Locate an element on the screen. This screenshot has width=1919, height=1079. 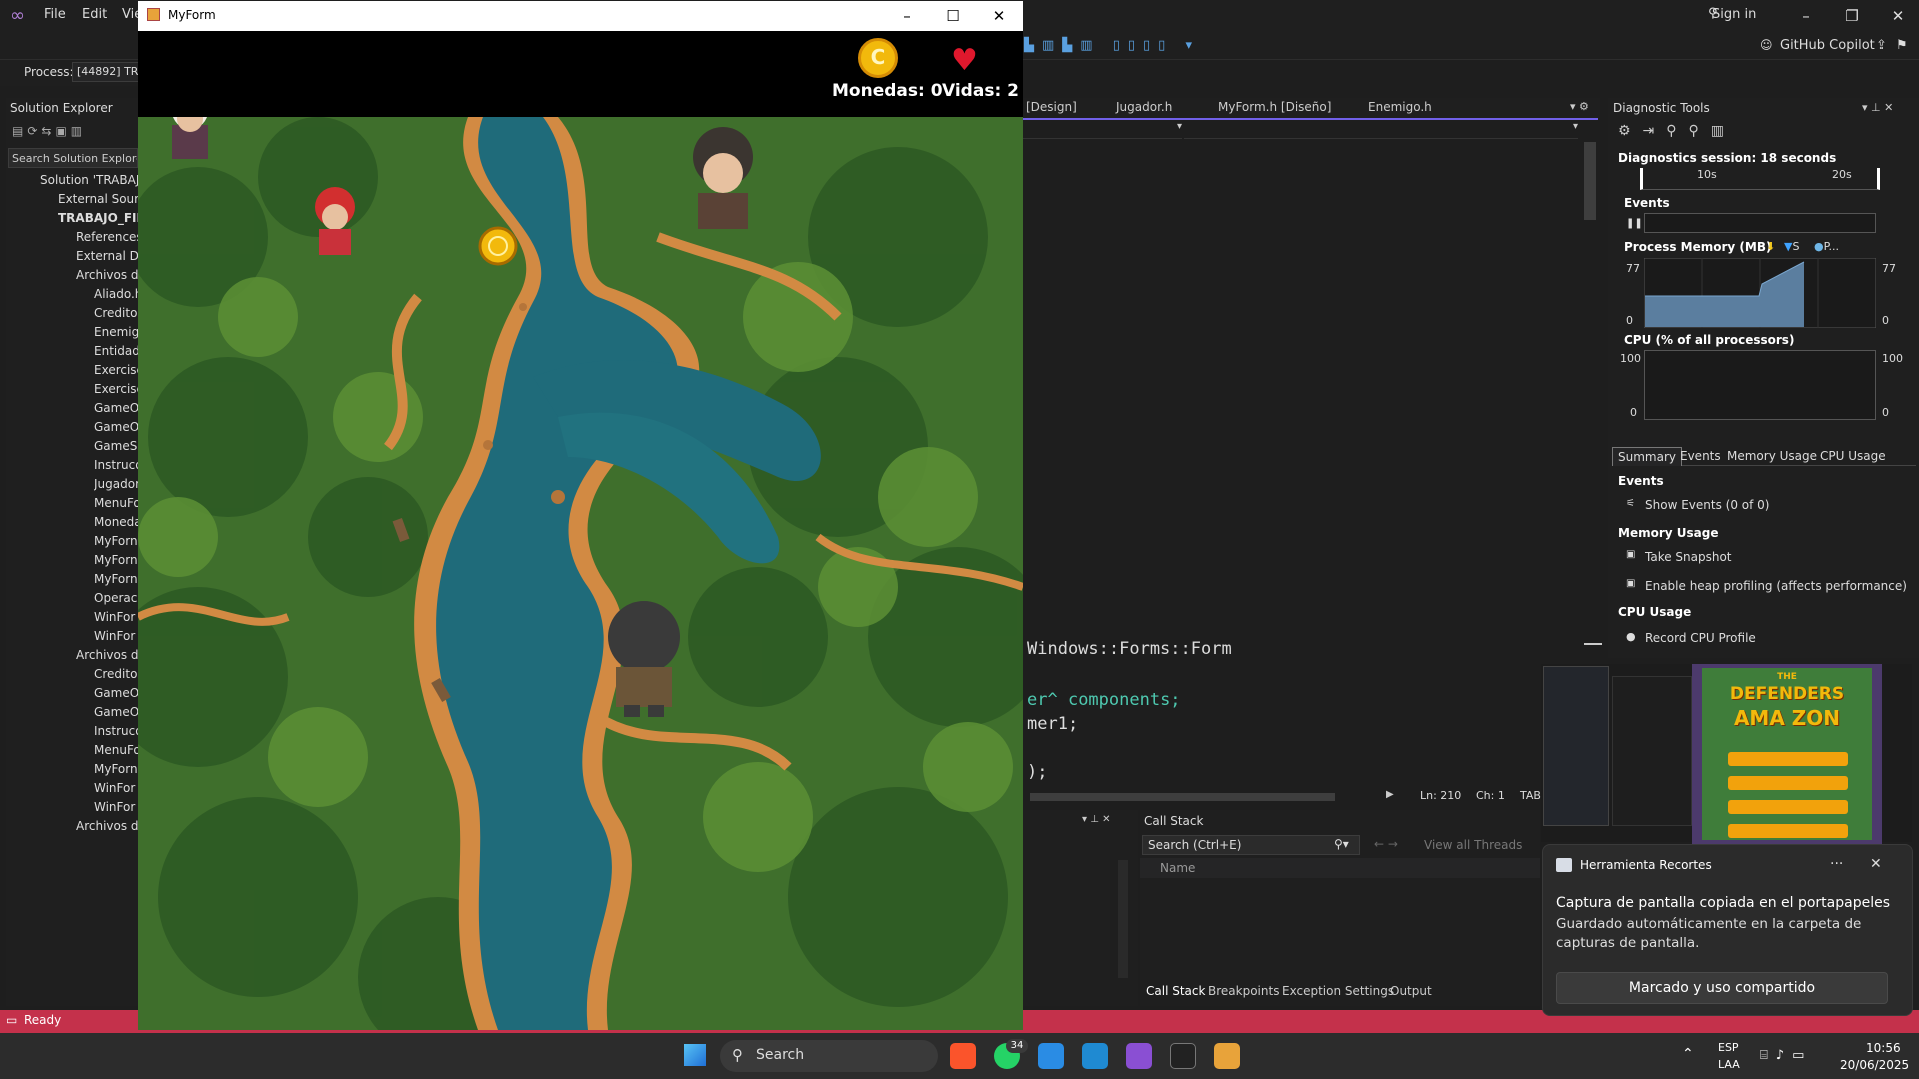
solution-explorer-toolbar-icon: ▤⟳⇆▣▥ is located at coordinates (49, 131).